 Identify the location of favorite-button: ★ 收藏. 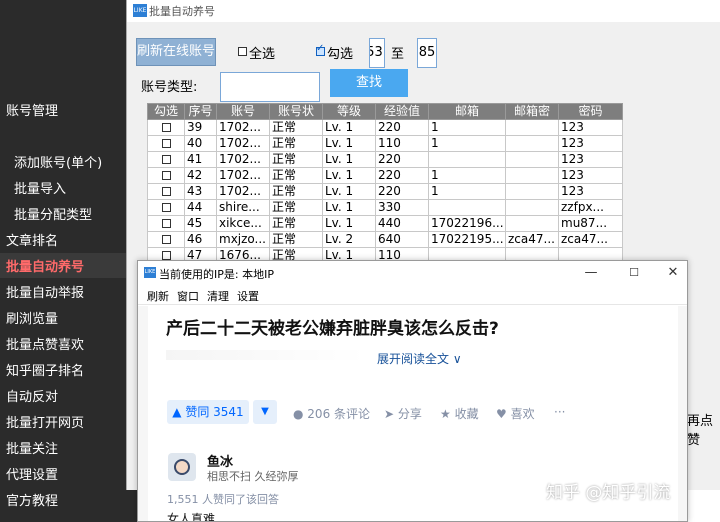
(459, 413).